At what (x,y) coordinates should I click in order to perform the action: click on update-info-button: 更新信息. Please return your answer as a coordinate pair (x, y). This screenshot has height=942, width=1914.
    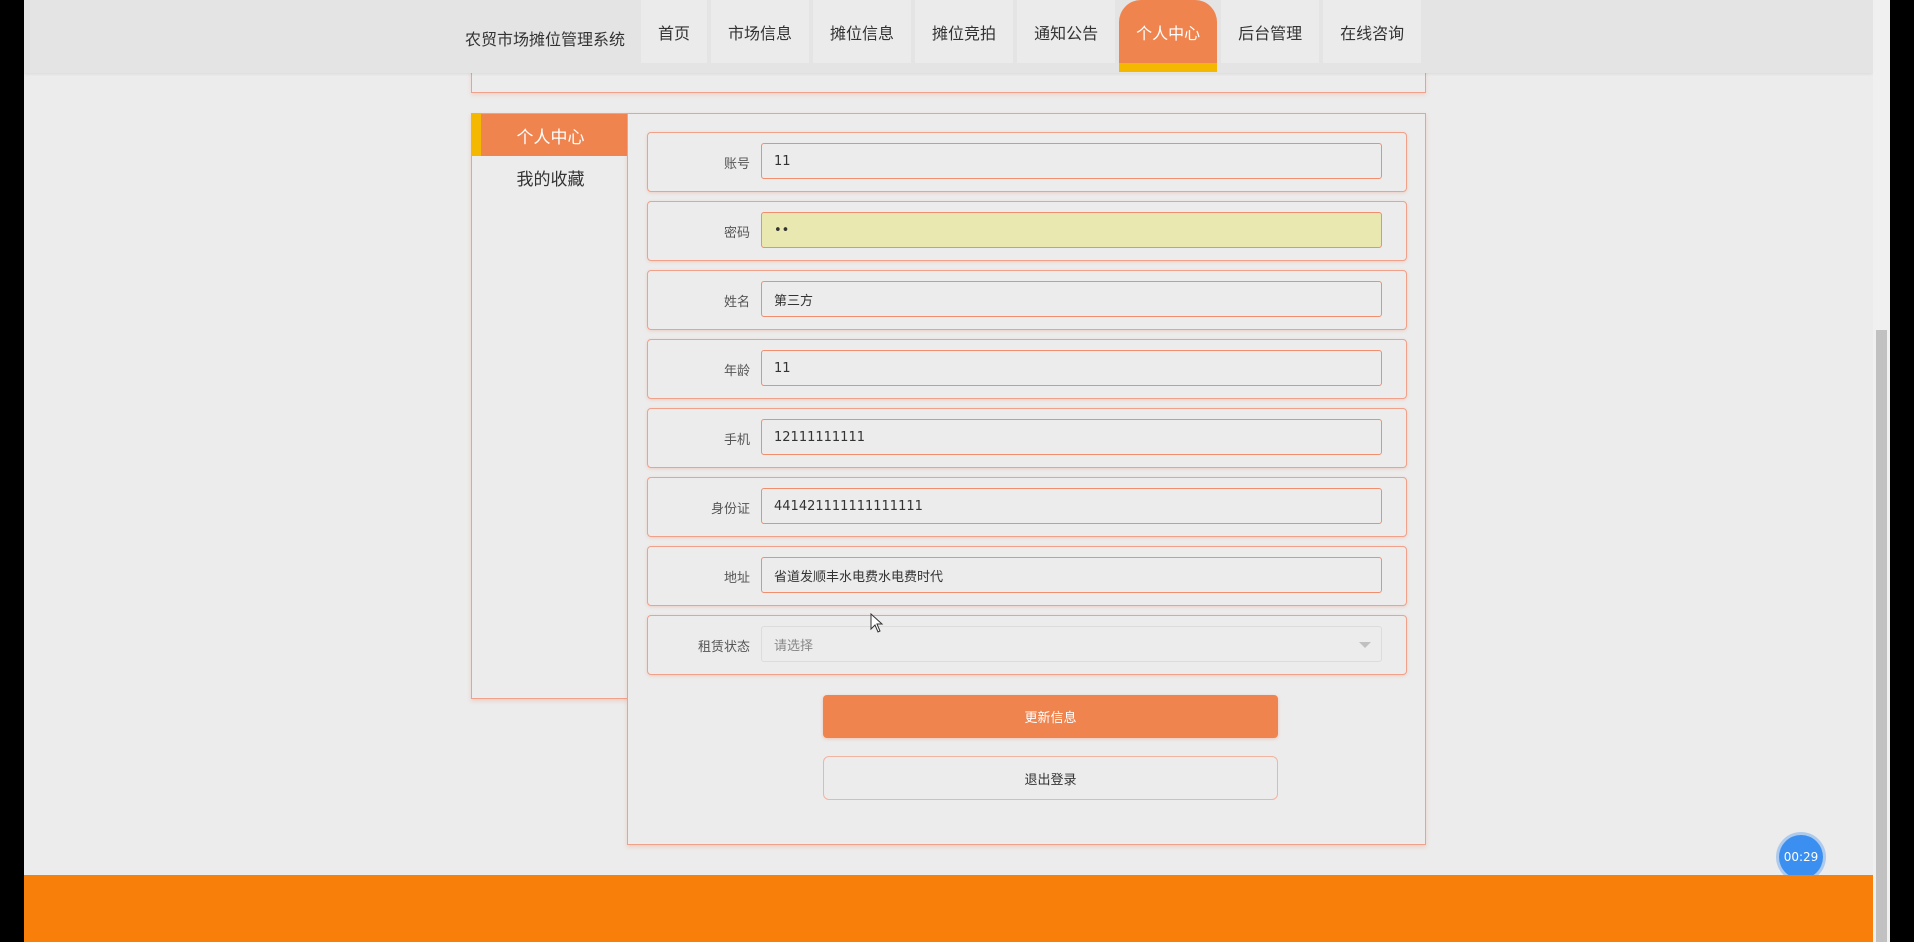
    Looking at the image, I should click on (1050, 716).